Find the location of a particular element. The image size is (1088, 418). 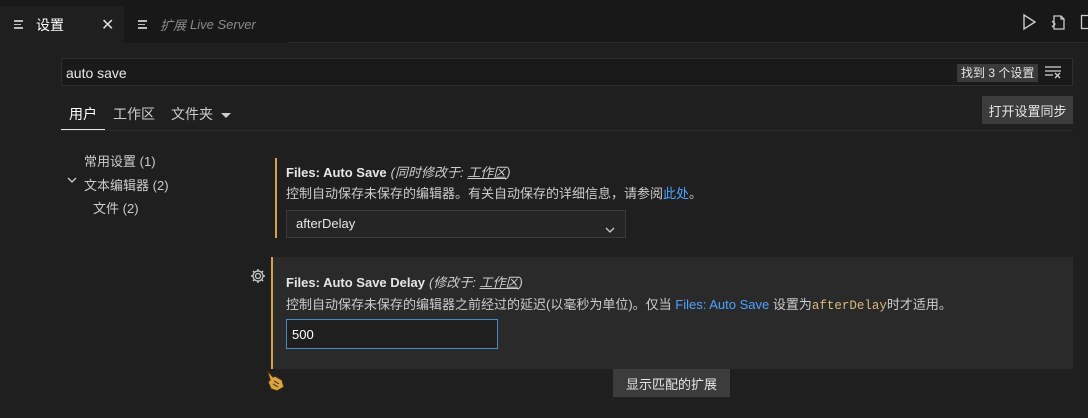

auto-save-select-value: afterDelay is located at coordinates (326, 223).